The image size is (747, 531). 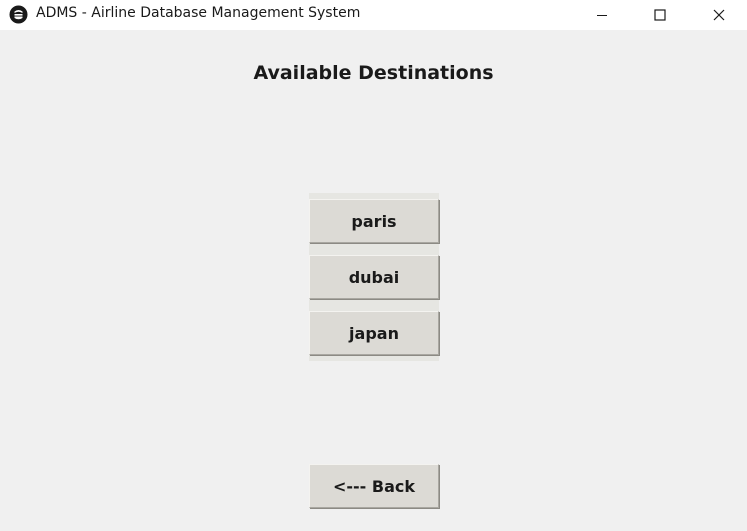 I want to click on destination-button-paris: paris, so click(x=374, y=221).